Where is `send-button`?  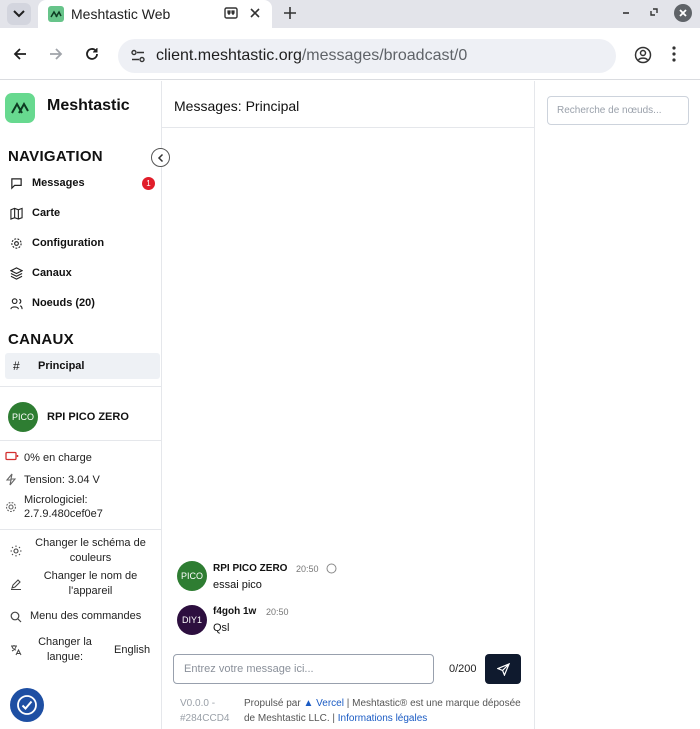 send-button is located at coordinates (503, 669).